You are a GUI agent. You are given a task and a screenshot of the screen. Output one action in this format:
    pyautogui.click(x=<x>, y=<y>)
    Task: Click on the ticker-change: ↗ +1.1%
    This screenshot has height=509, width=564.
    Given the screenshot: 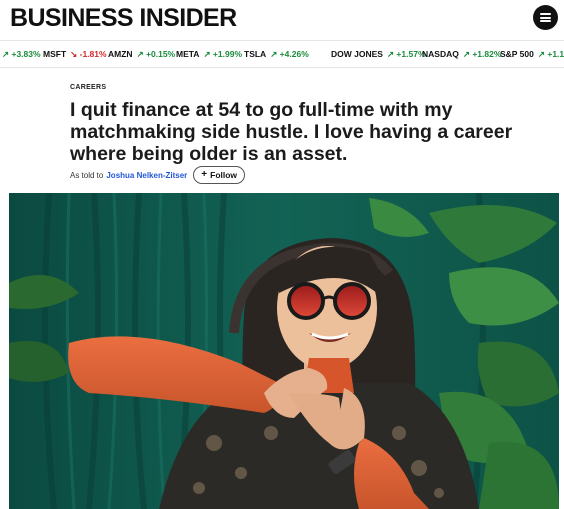 What is the action you would take?
    pyautogui.click(x=550, y=54)
    